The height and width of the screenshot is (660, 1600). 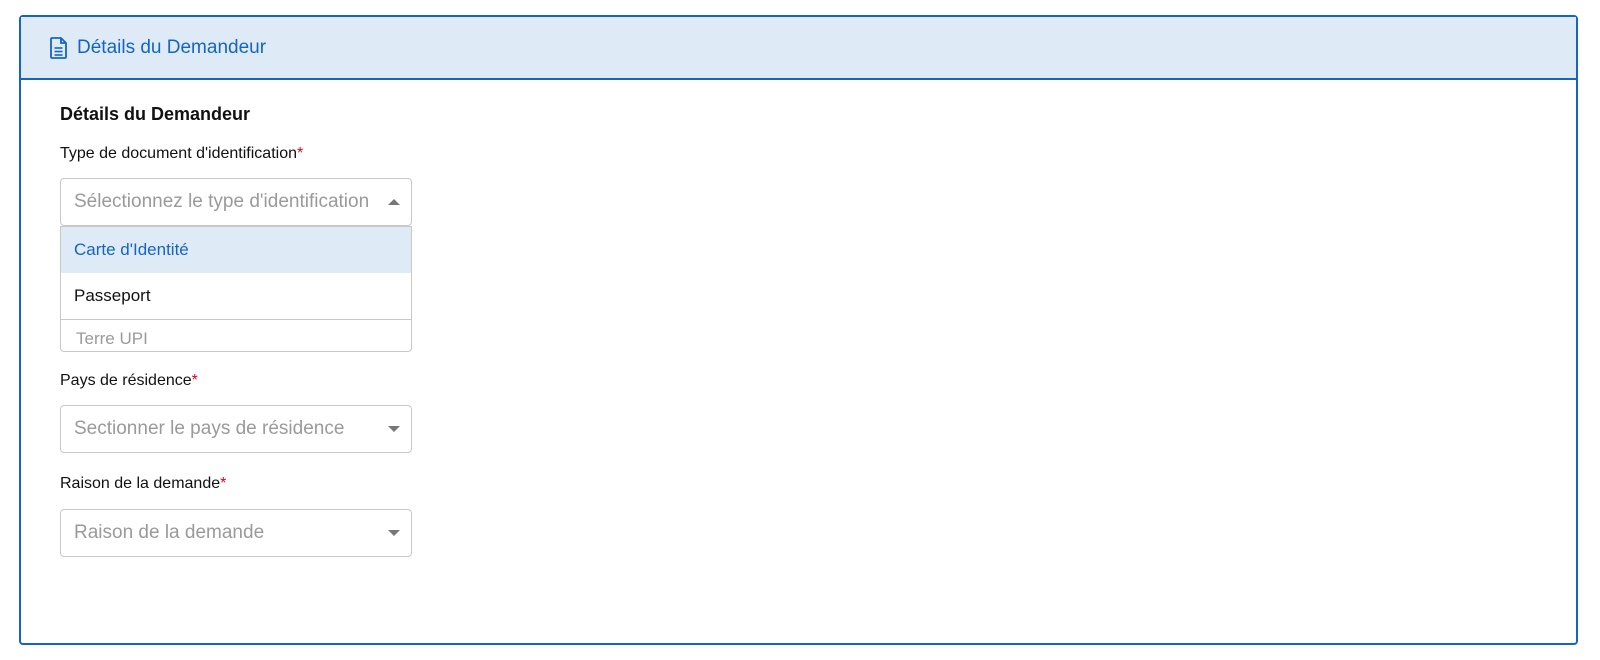 What do you see at coordinates (798, 48) in the screenshot?
I see `panel-header: Détails du Demandeur` at bounding box center [798, 48].